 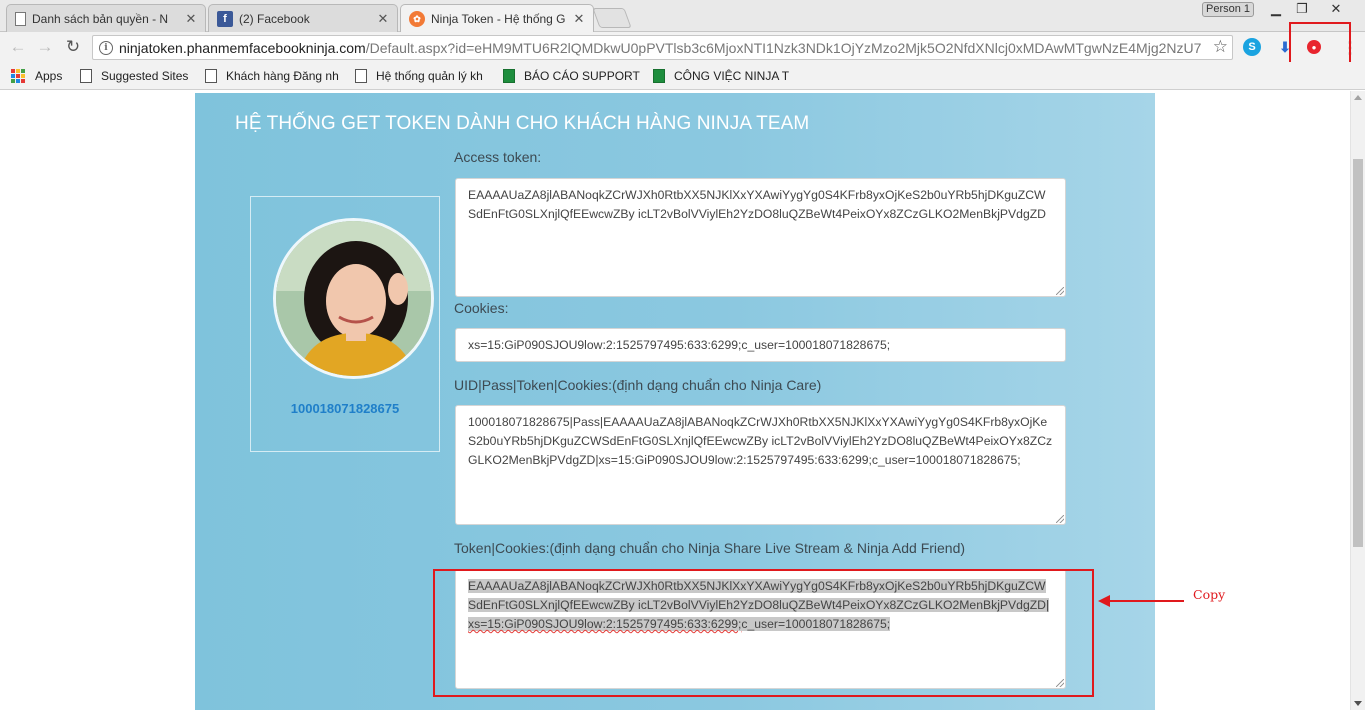 What do you see at coordinates (282, 76) in the screenshot?
I see `bookmark-label: Khách hàng Đăng nh` at bounding box center [282, 76].